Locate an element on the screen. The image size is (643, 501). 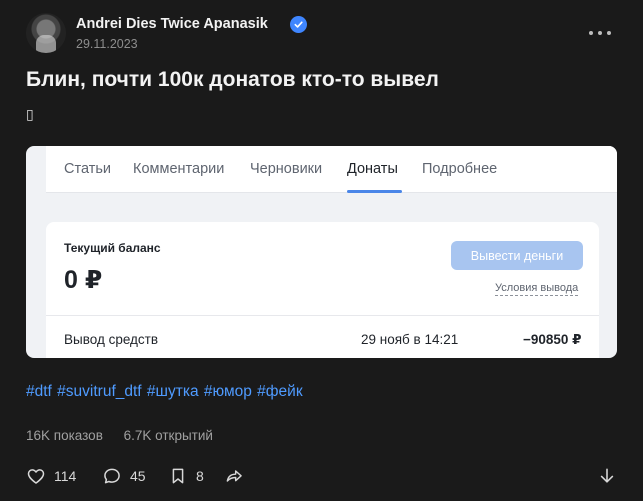
hashtag-link: #suvitruf_dtf is located at coordinates (99, 391).